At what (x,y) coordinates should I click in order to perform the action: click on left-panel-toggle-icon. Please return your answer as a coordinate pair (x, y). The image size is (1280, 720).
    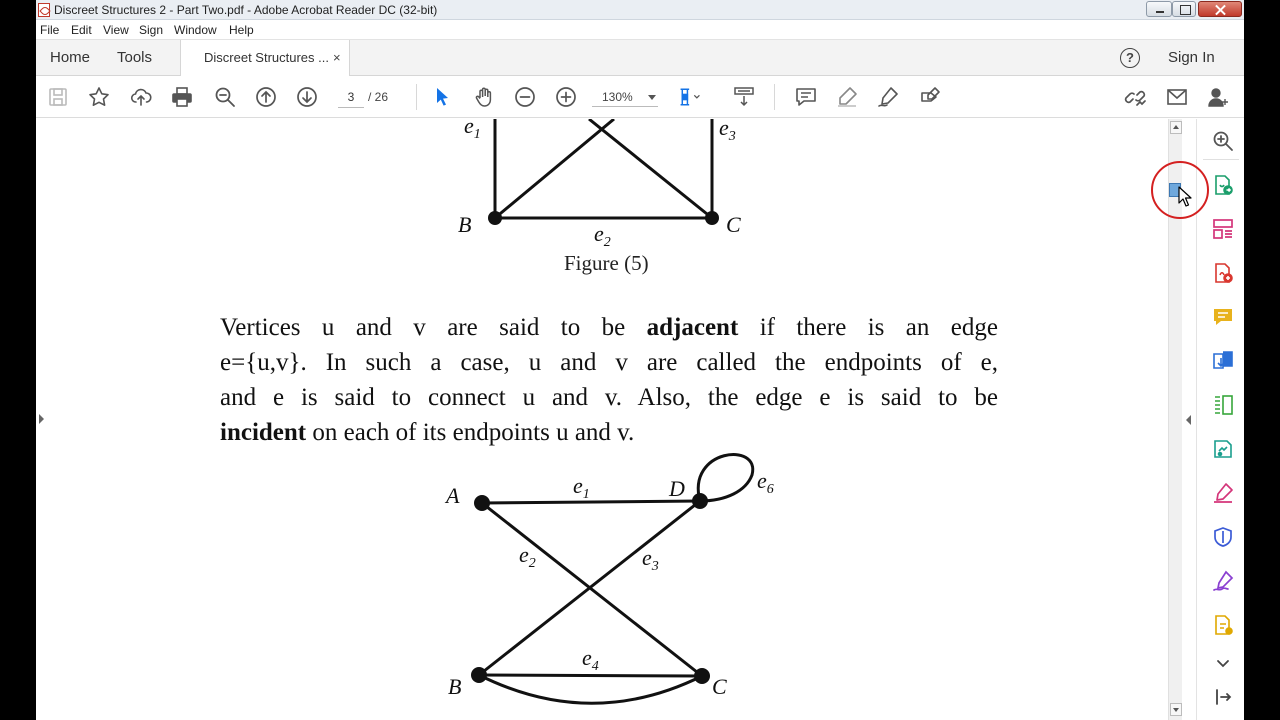
    Looking at the image, I should click on (41, 419).